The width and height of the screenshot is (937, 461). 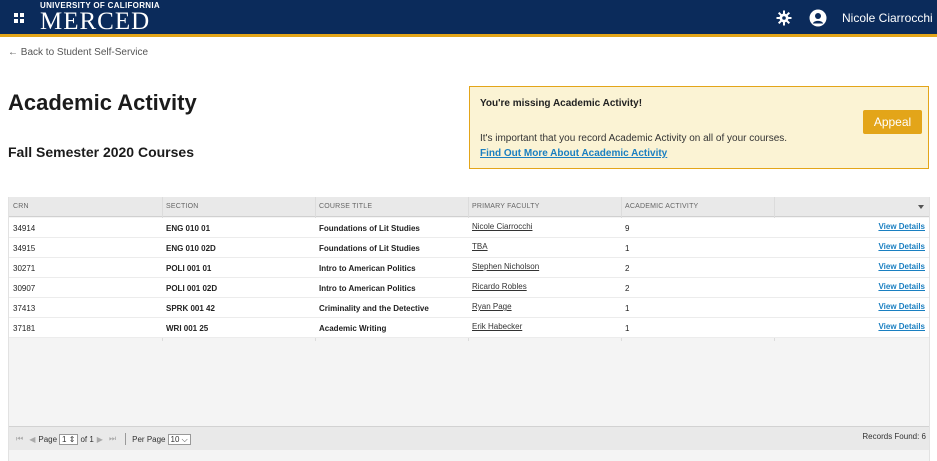 I want to click on university-logo: UNIVERSITY OF CALIFORNIA MERCED, so click(x=100, y=17).